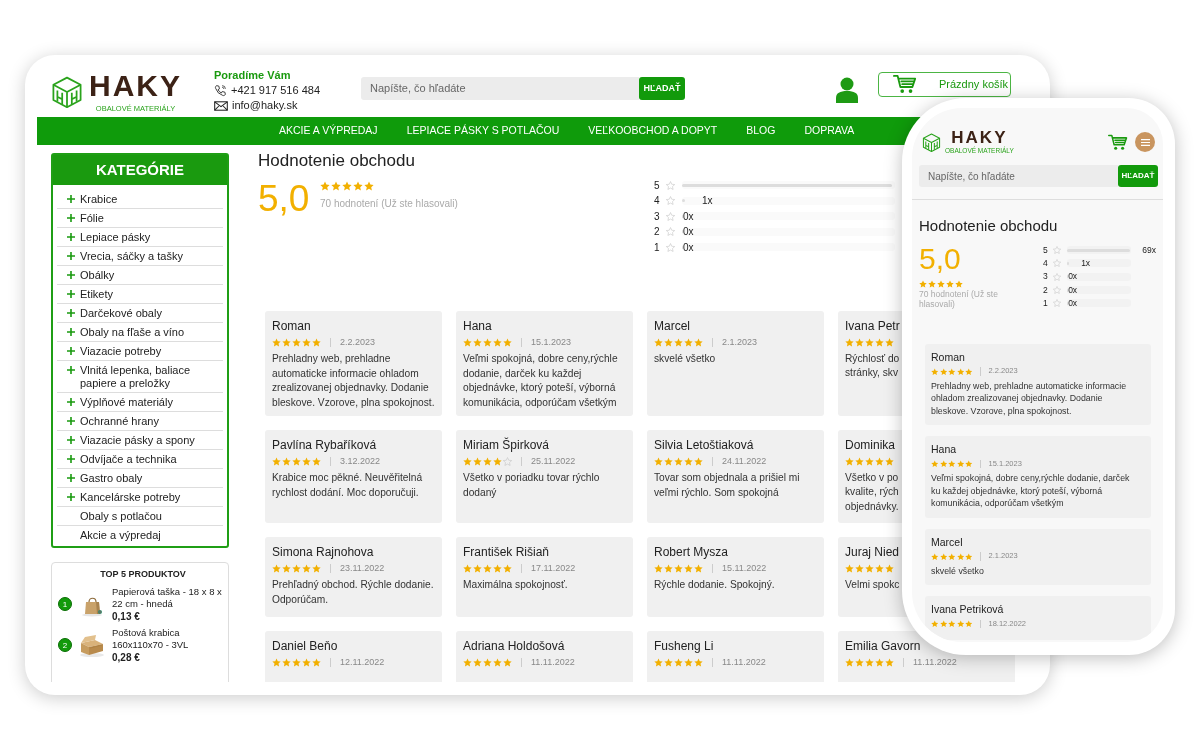 This screenshot has width=1200, height=750. What do you see at coordinates (1118, 142) in the screenshot?
I see `cart-icon` at bounding box center [1118, 142].